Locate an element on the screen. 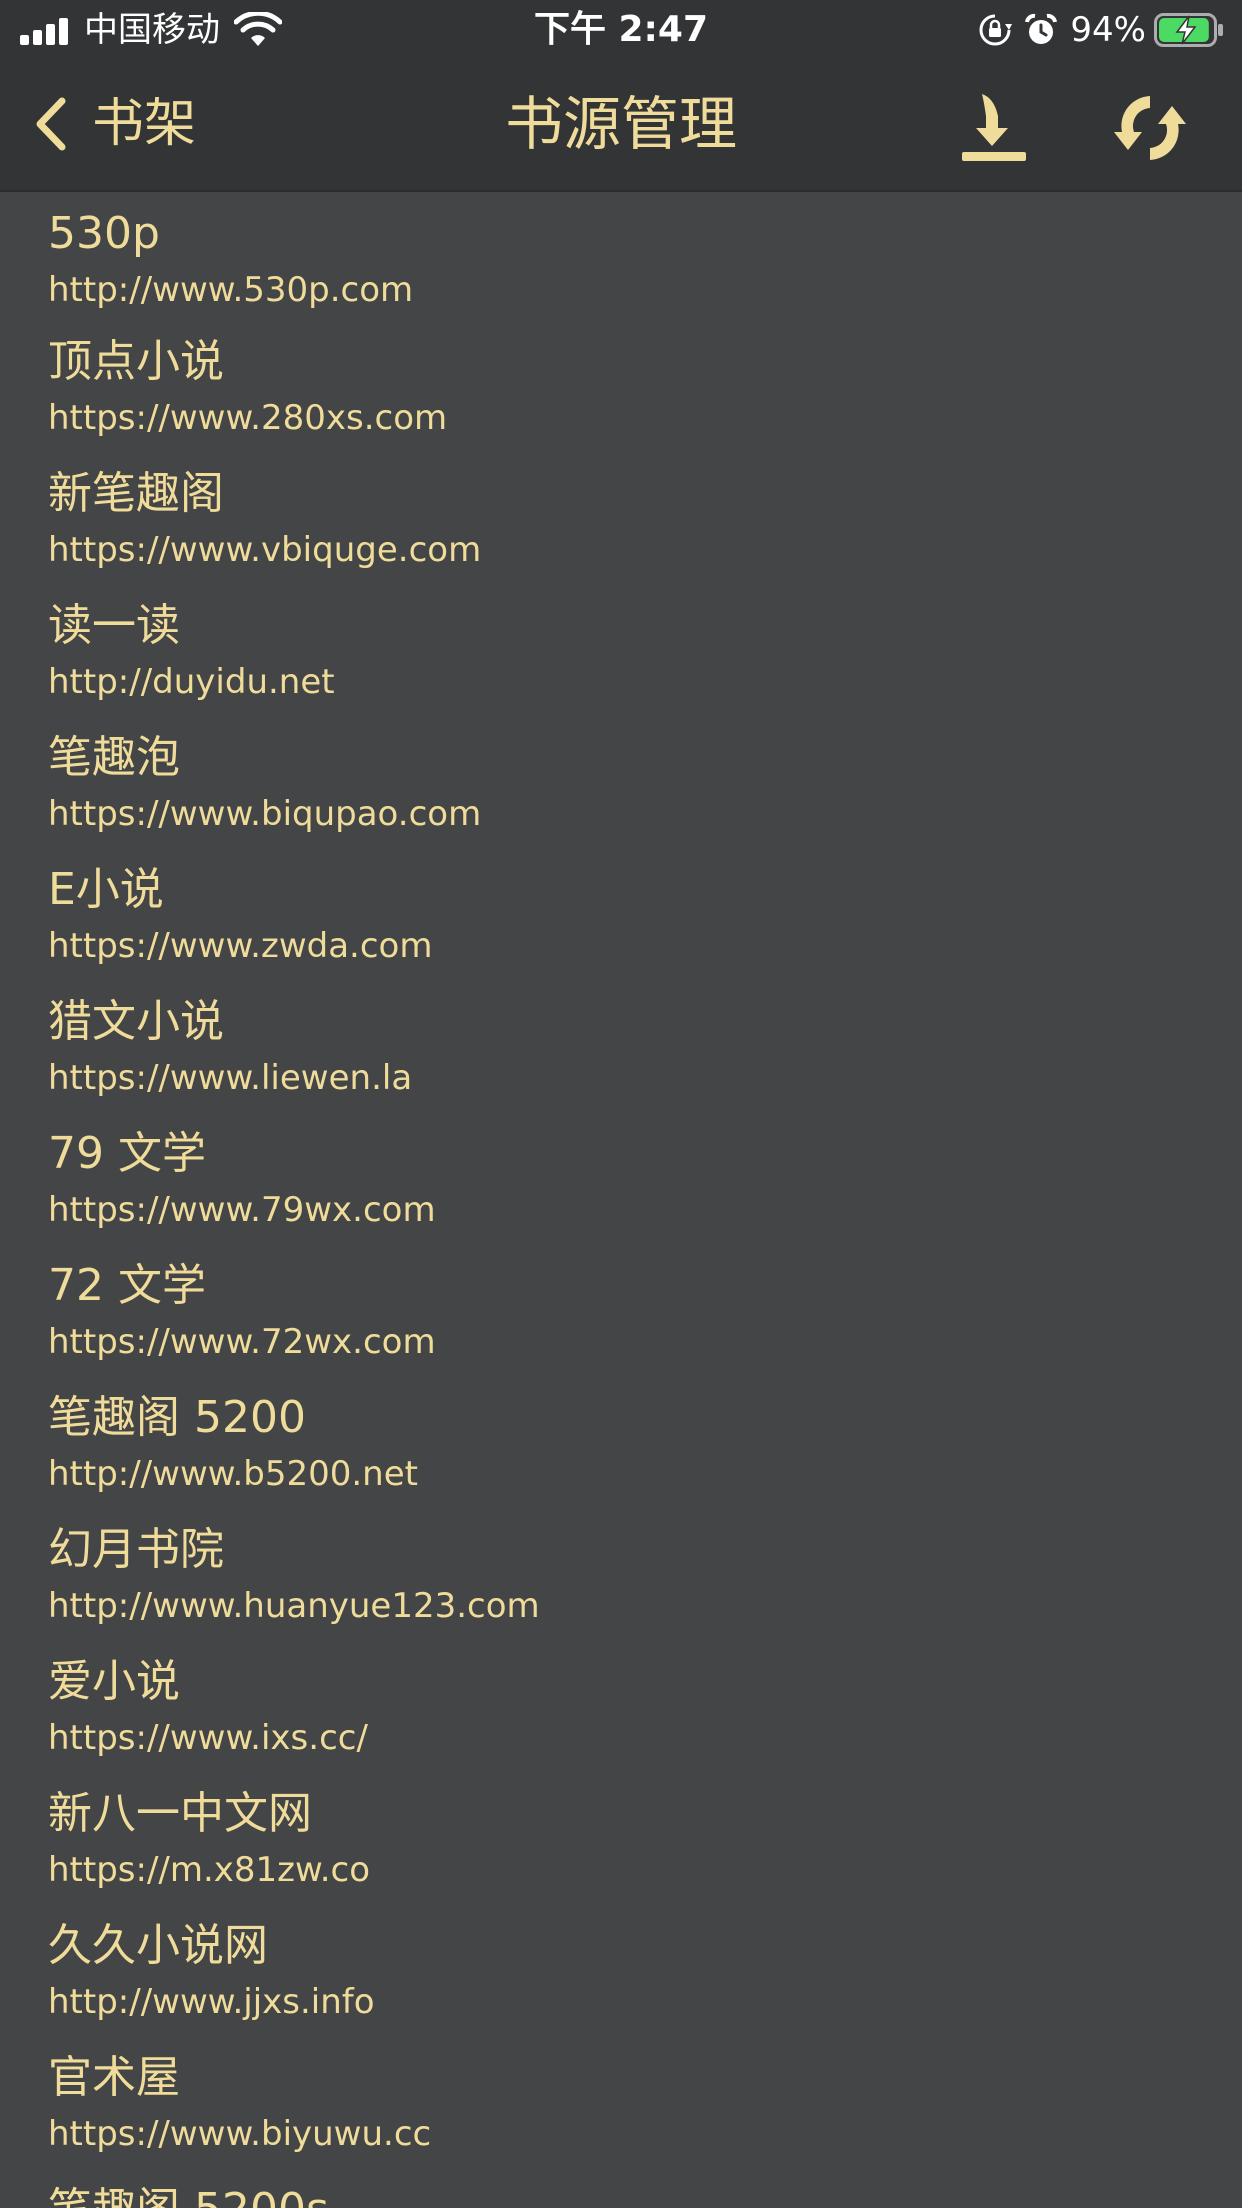 This screenshot has width=1242, height=2208. nav-bar: 书架 书源管理 is located at coordinates (621, 126).